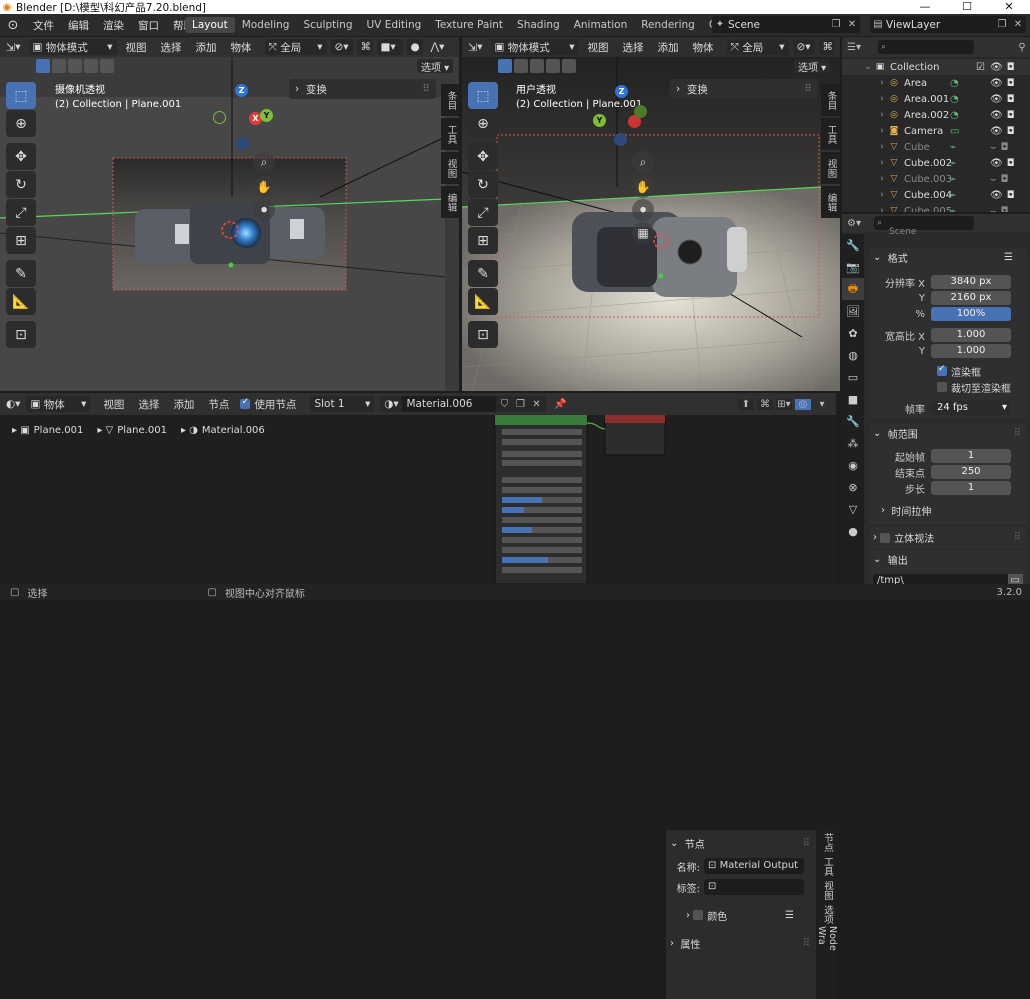 This screenshot has width=1030, height=999. I want to click on node-side-tab-3: 选项, so click(827, 914).